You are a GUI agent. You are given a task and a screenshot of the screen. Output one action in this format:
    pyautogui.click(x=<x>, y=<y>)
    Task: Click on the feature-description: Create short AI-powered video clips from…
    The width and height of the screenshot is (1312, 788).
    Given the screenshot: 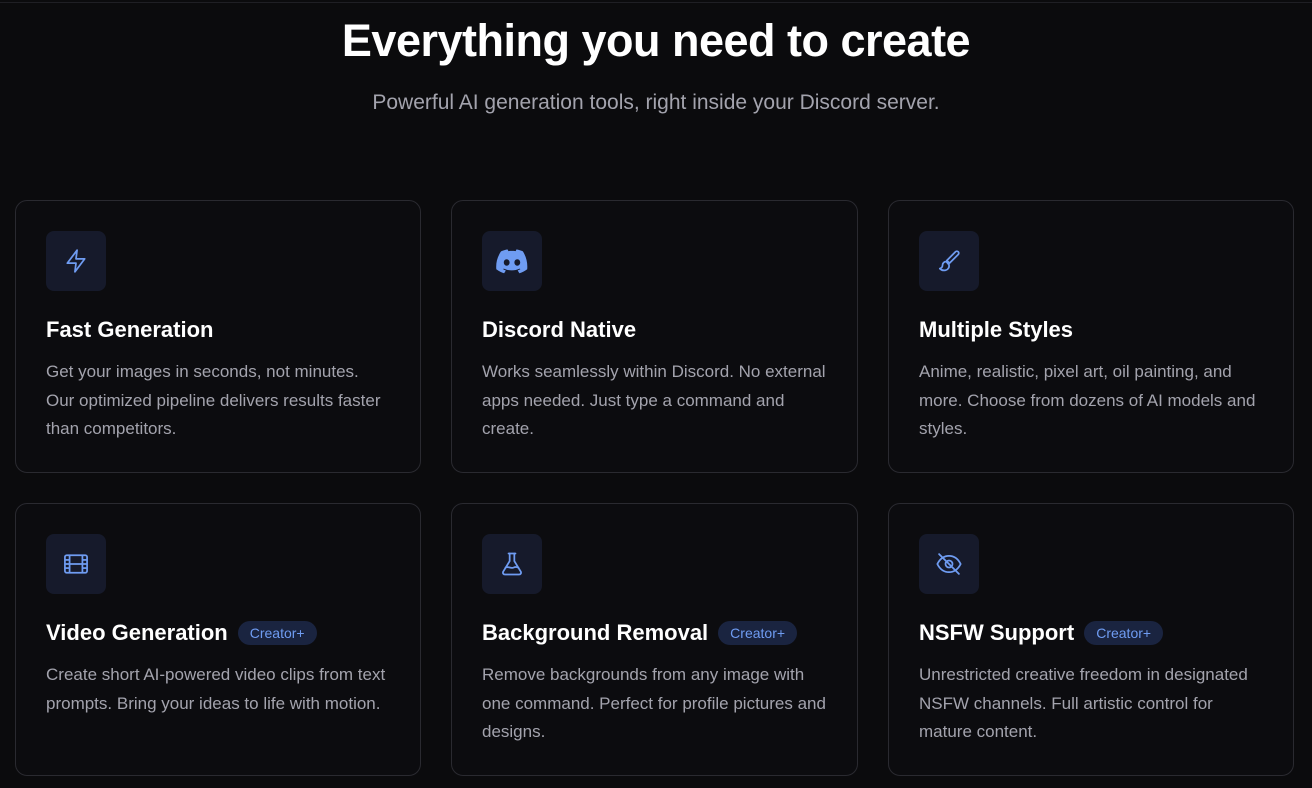 What is the action you would take?
    pyautogui.click(x=216, y=689)
    